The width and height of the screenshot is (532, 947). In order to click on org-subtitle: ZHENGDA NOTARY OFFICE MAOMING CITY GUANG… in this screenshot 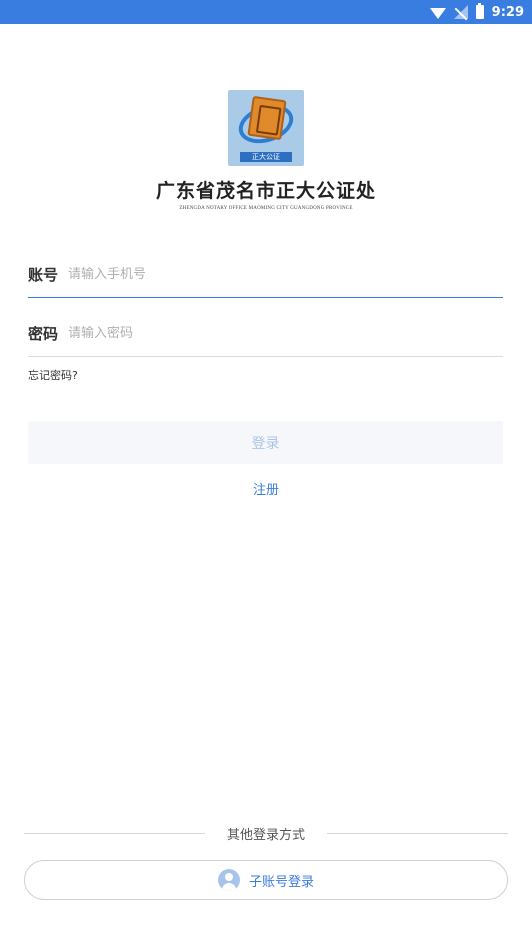, I will do `click(266, 208)`.